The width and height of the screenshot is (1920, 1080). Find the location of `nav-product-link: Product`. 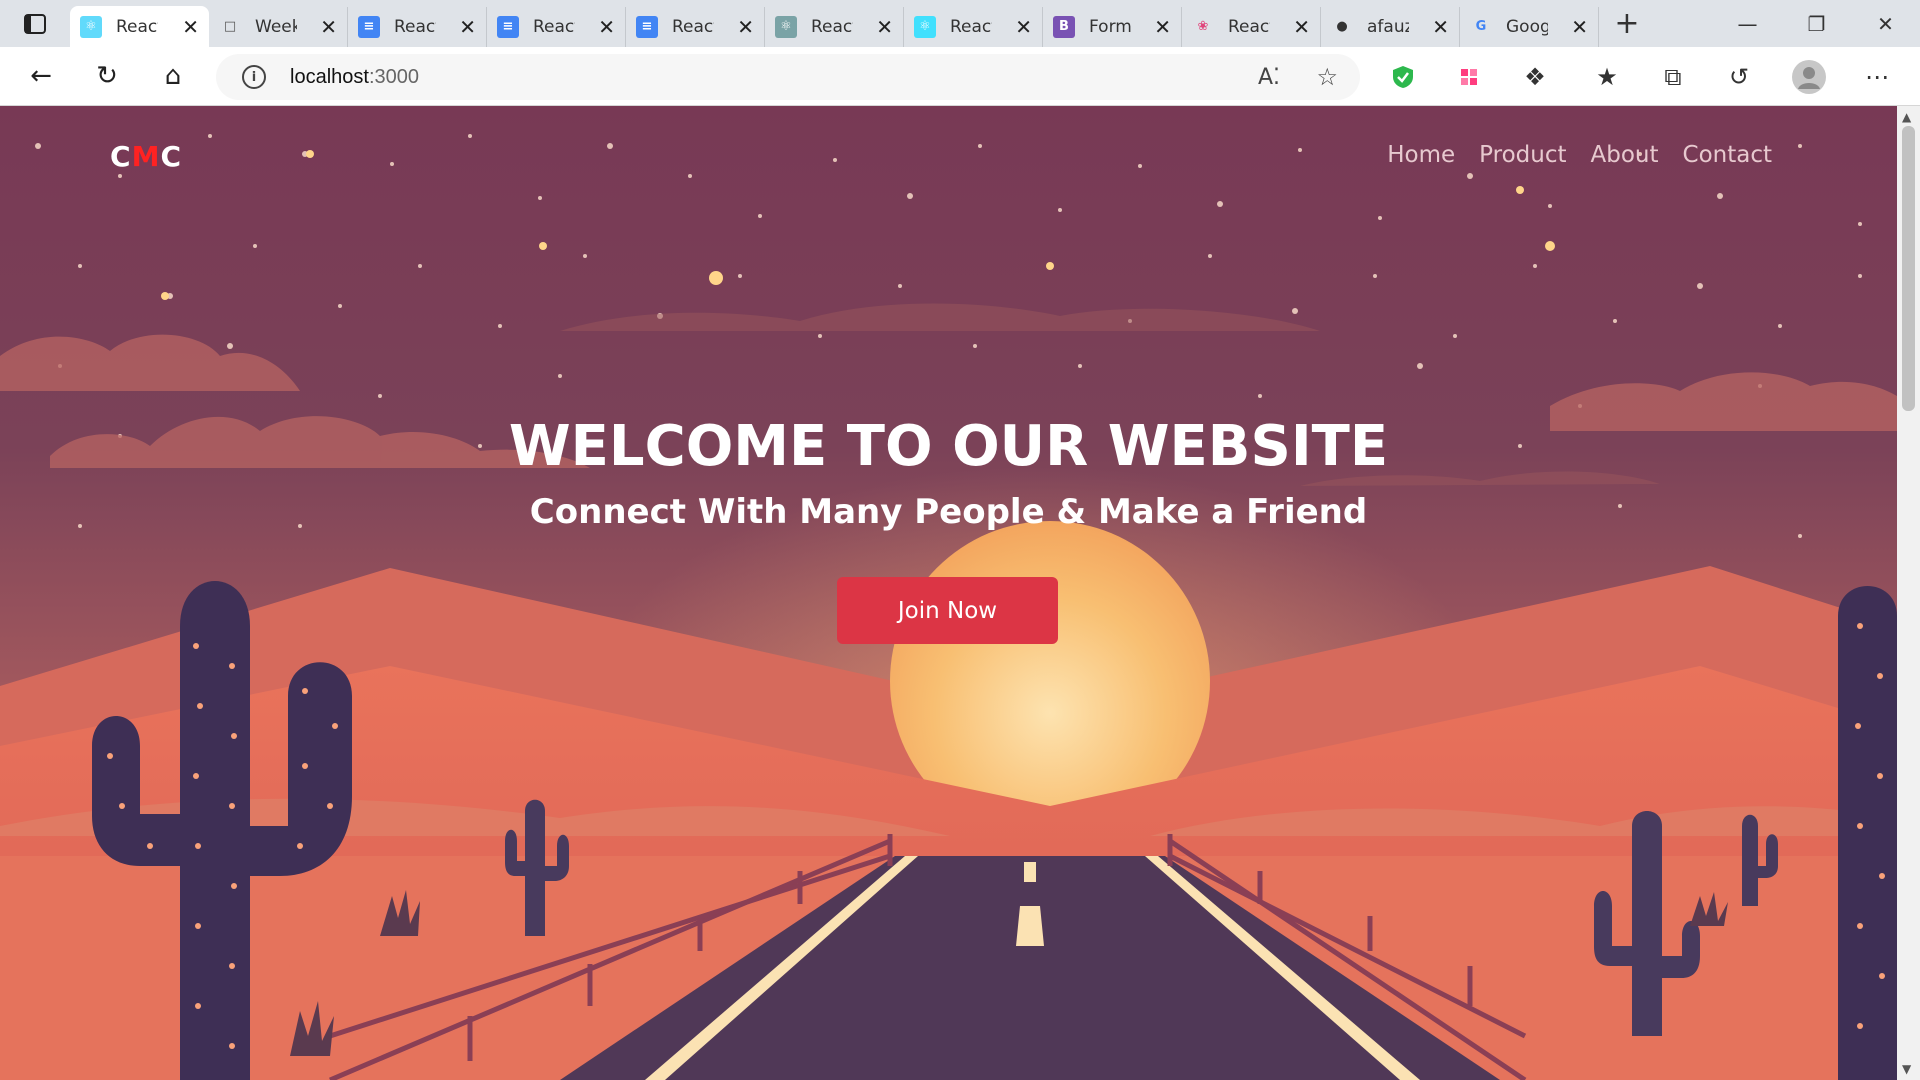

nav-product-link: Product is located at coordinates (1522, 155).